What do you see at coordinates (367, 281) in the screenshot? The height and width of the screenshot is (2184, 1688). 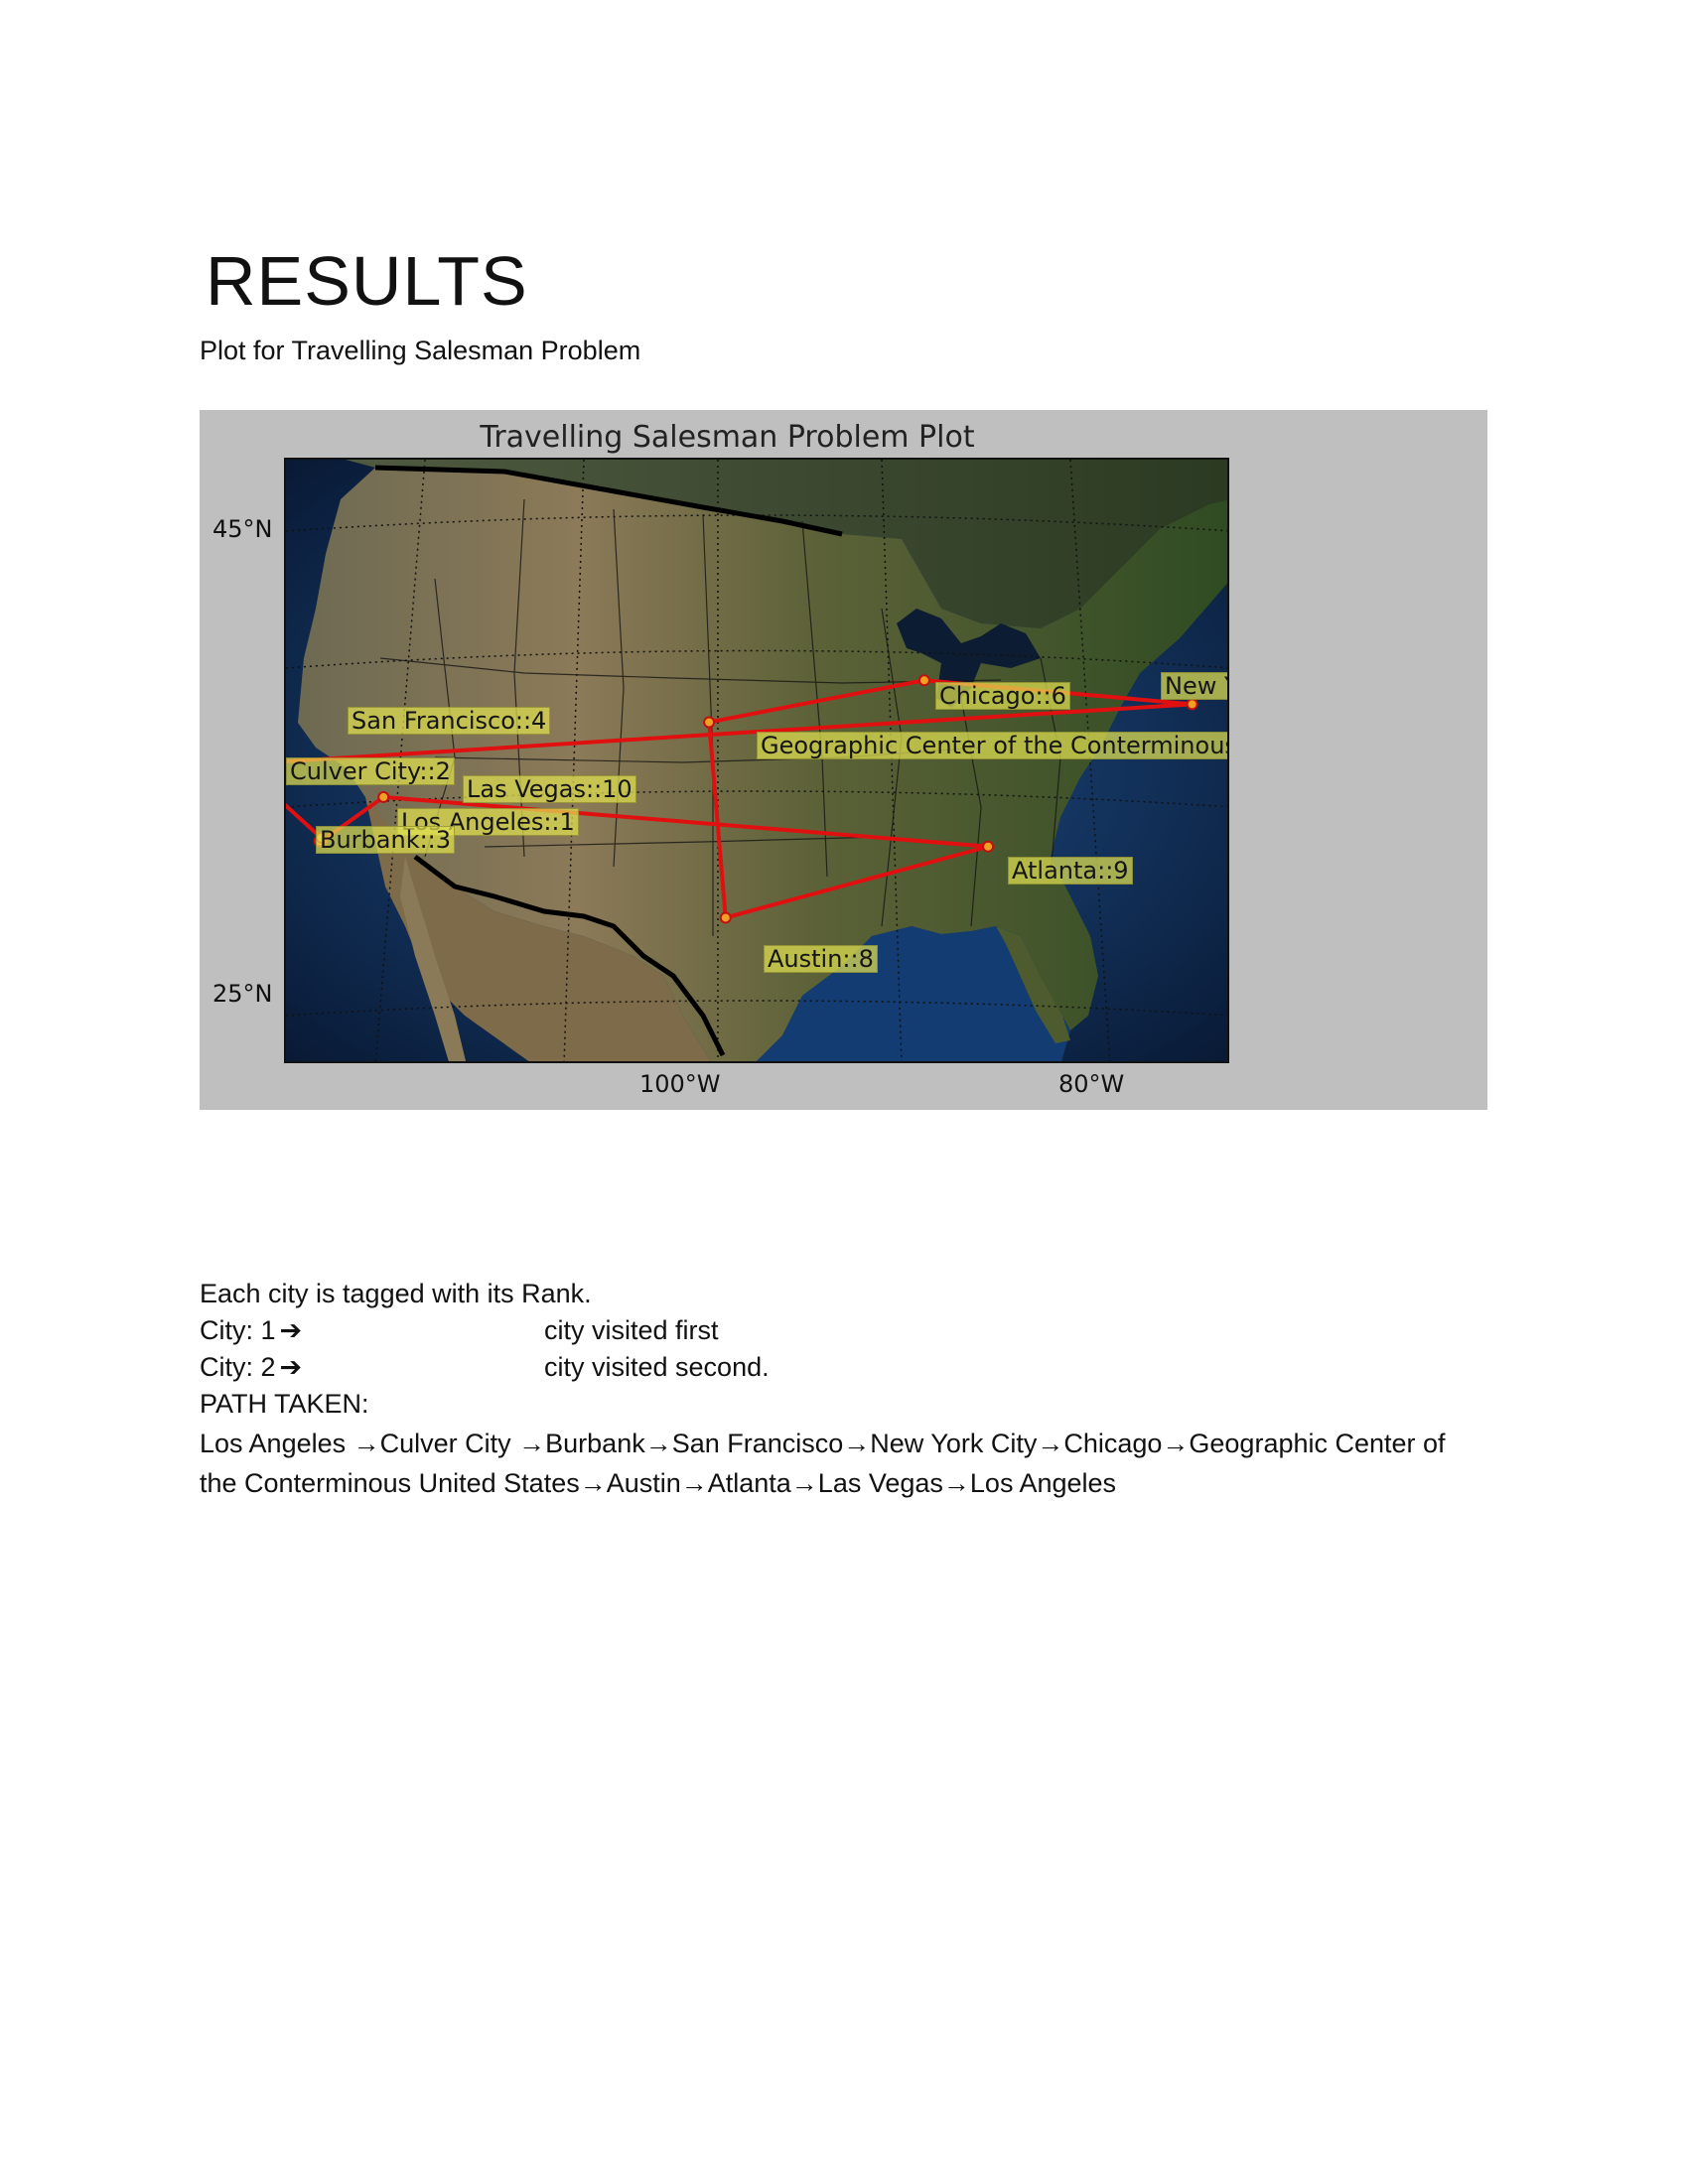 I see `page-heading: RESULTS` at bounding box center [367, 281].